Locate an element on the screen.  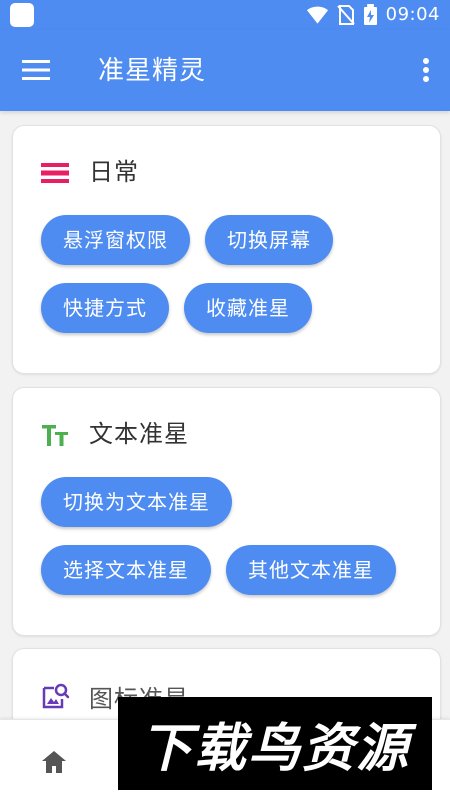
app-bar: 准星精灵 is located at coordinates (225, 70).